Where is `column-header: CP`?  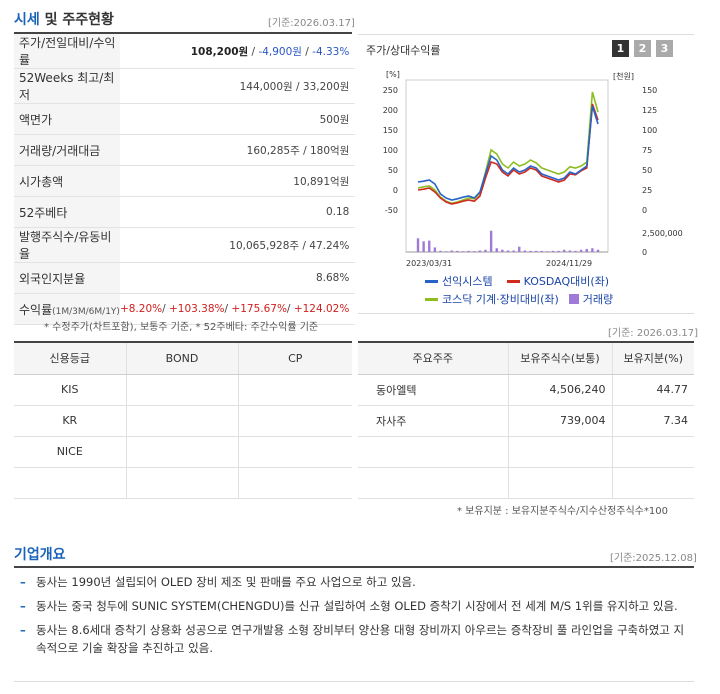
column-header: CP is located at coordinates (294, 359).